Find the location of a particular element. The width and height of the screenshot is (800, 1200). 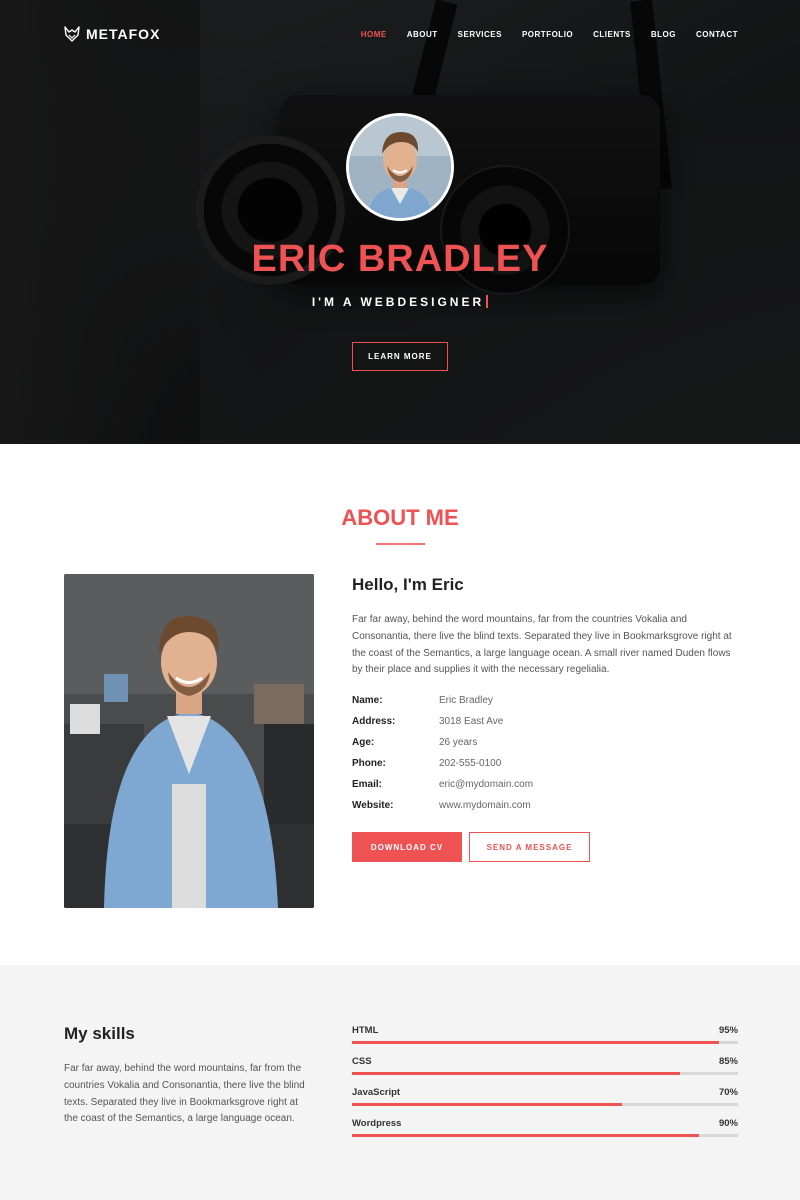

skill-percent: 90% is located at coordinates (728, 1123).